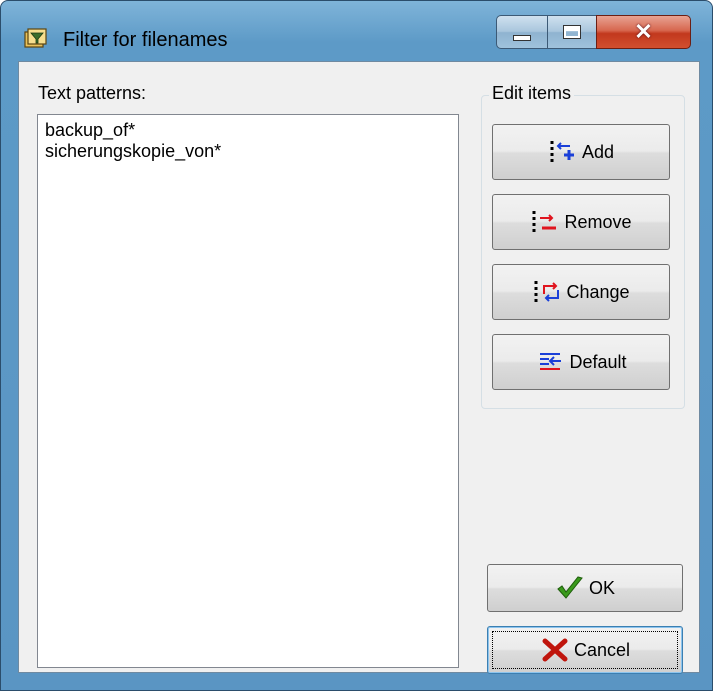  I want to click on default-button-label: Default, so click(598, 361).